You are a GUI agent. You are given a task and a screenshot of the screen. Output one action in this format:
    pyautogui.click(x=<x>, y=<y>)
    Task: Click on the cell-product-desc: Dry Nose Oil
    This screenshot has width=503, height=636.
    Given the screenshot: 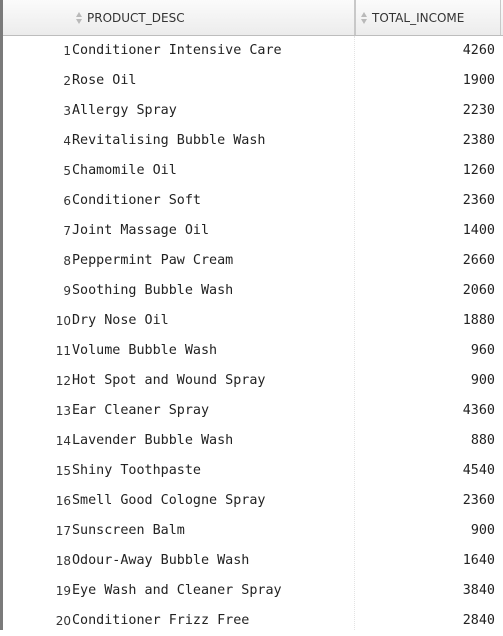 What is the action you would take?
    pyautogui.click(x=213, y=321)
    